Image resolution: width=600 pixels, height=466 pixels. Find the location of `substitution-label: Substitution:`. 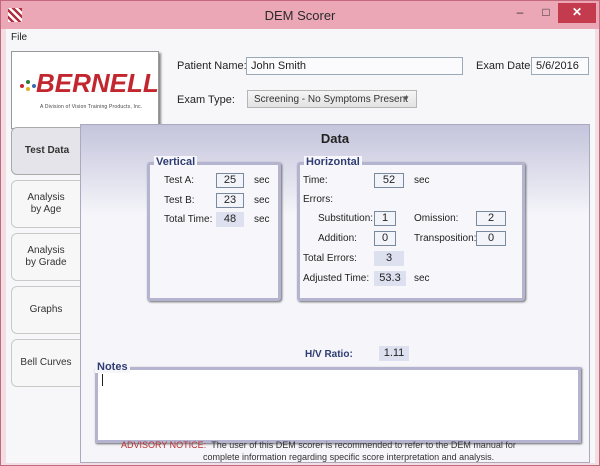

substitution-label: Substitution: is located at coordinates (346, 218).